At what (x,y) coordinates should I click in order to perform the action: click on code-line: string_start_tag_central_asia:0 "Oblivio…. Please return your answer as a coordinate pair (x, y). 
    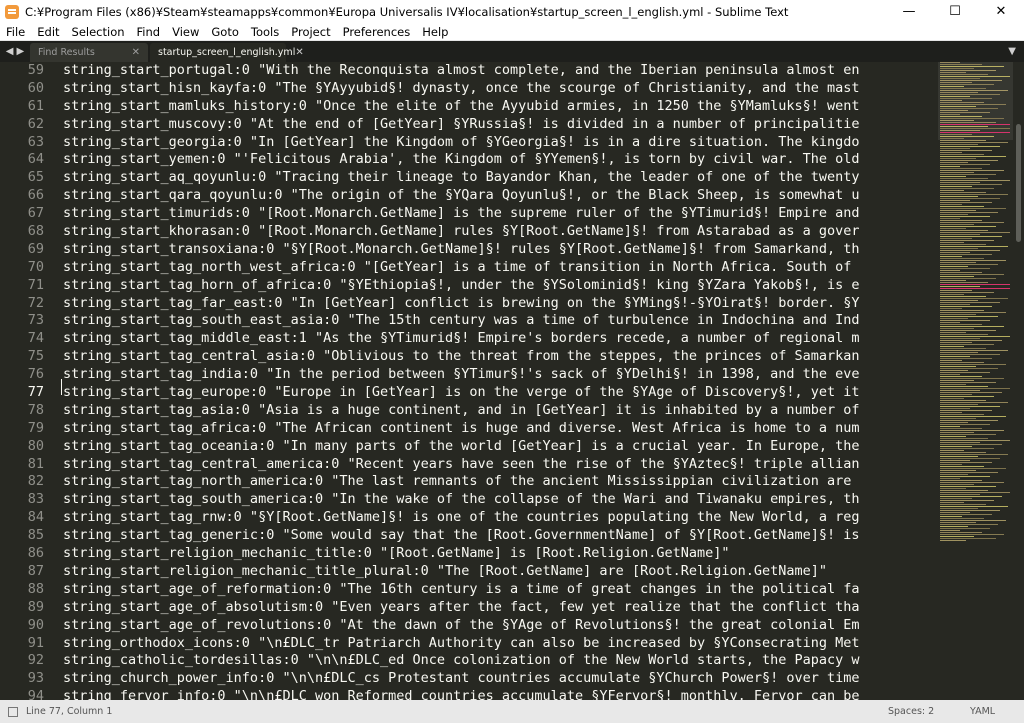
    Looking at the image, I should click on (495, 357).